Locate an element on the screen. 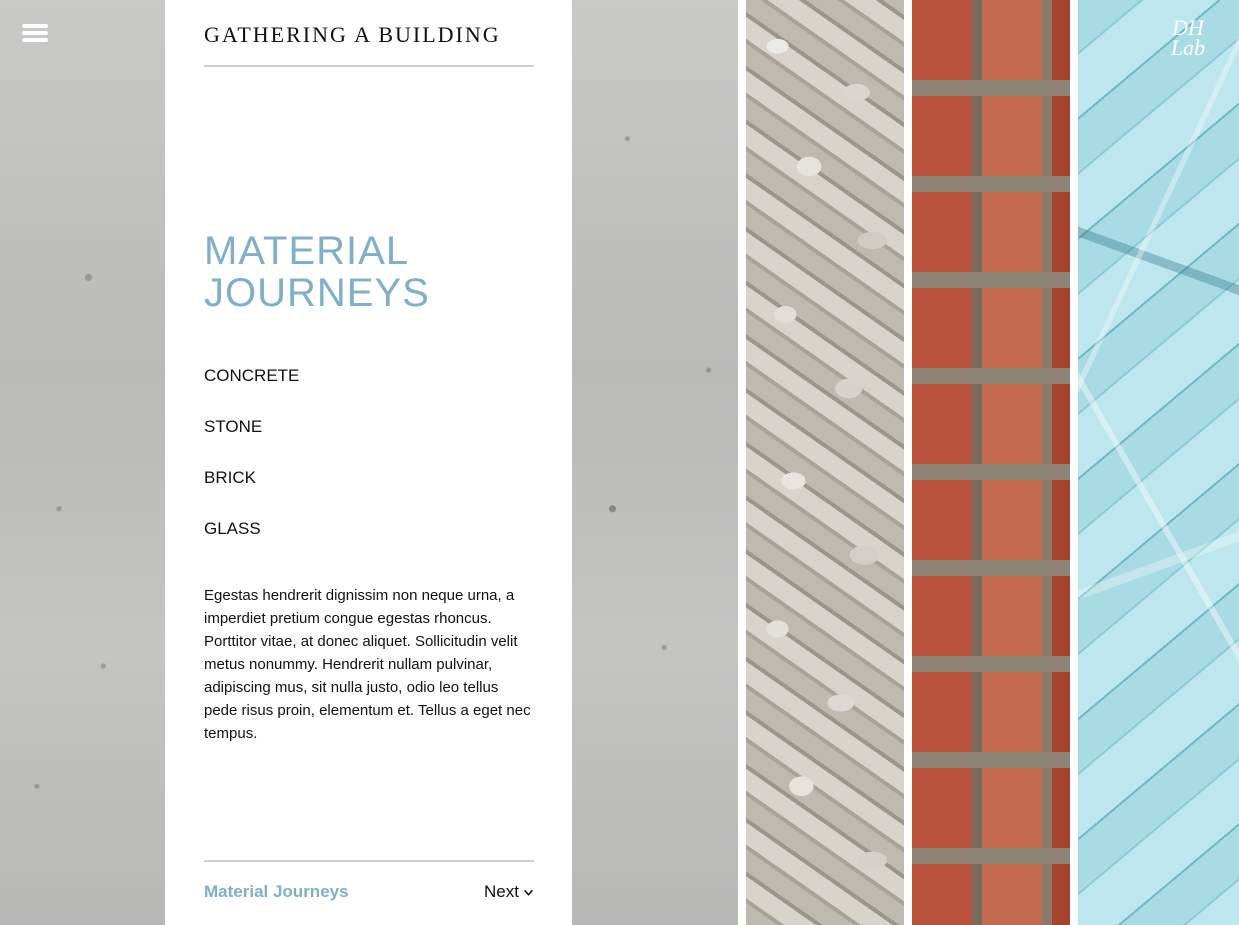 This screenshot has width=1239, height=925. material-nav: CONCRETE STONE BRICK GLASS is located at coordinates (369, 468).